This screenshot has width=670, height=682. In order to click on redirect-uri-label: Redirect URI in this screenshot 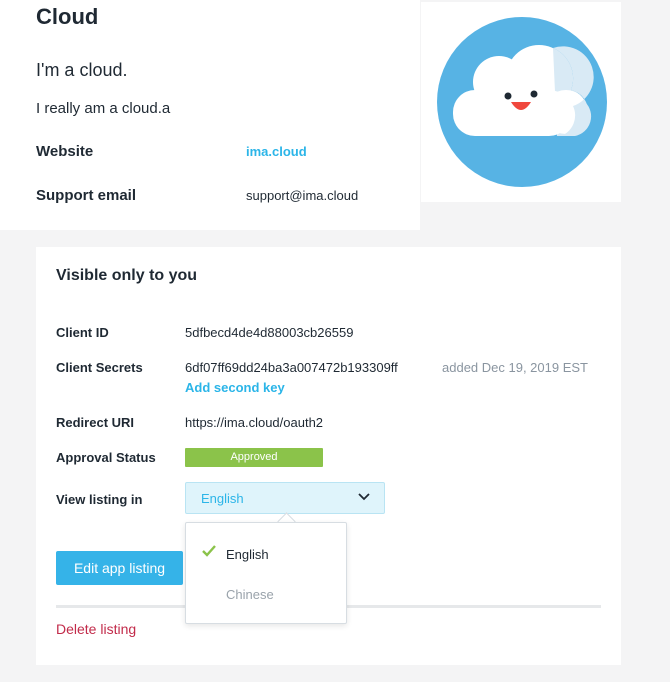, I will do `click(95, 422)`.